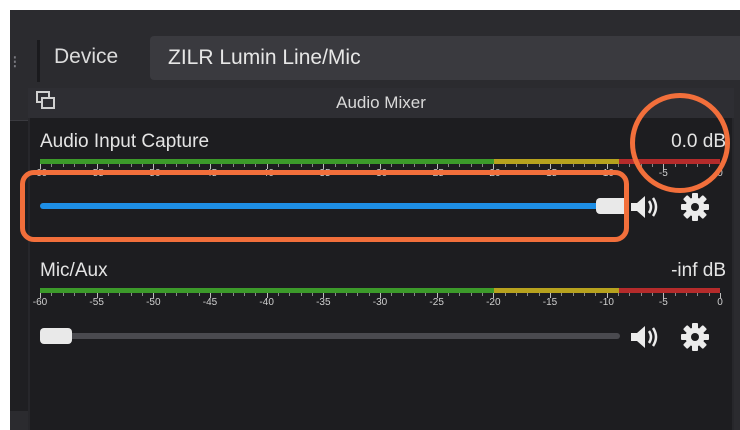 The width and height of the screenshot is (740, 430). What do you see at coordinates (550, 302) in the screenshot?
I see `meter-tick-label: -15` at bounding box center [550, 302].